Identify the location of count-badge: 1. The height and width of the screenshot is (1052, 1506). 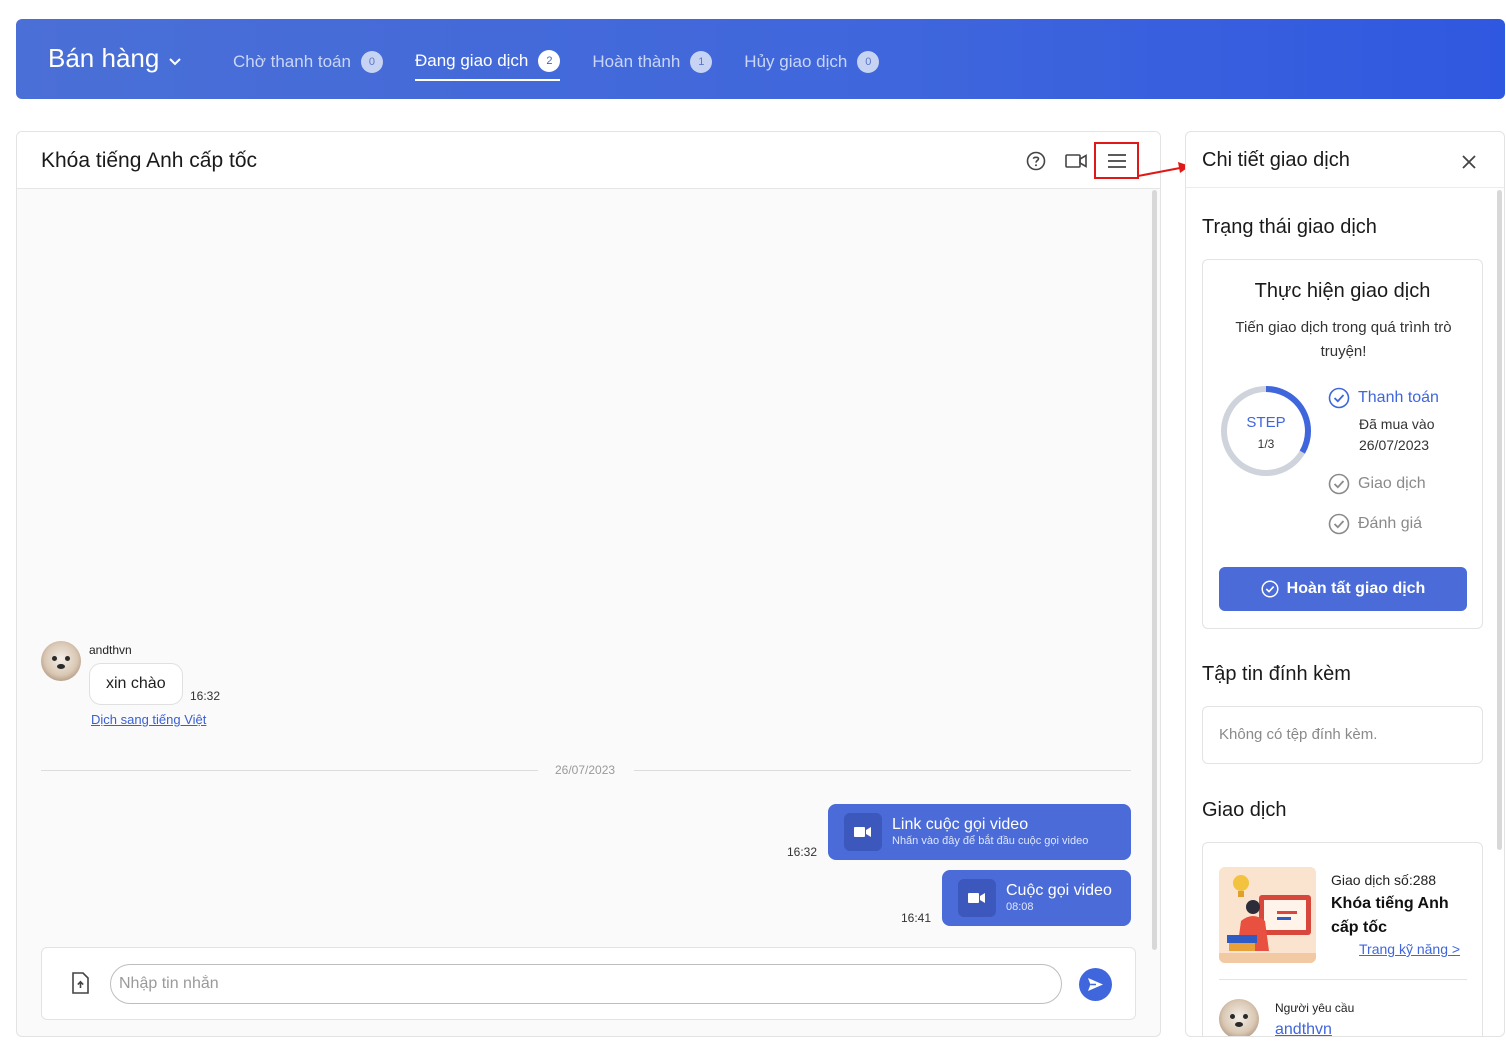
(701, 62).